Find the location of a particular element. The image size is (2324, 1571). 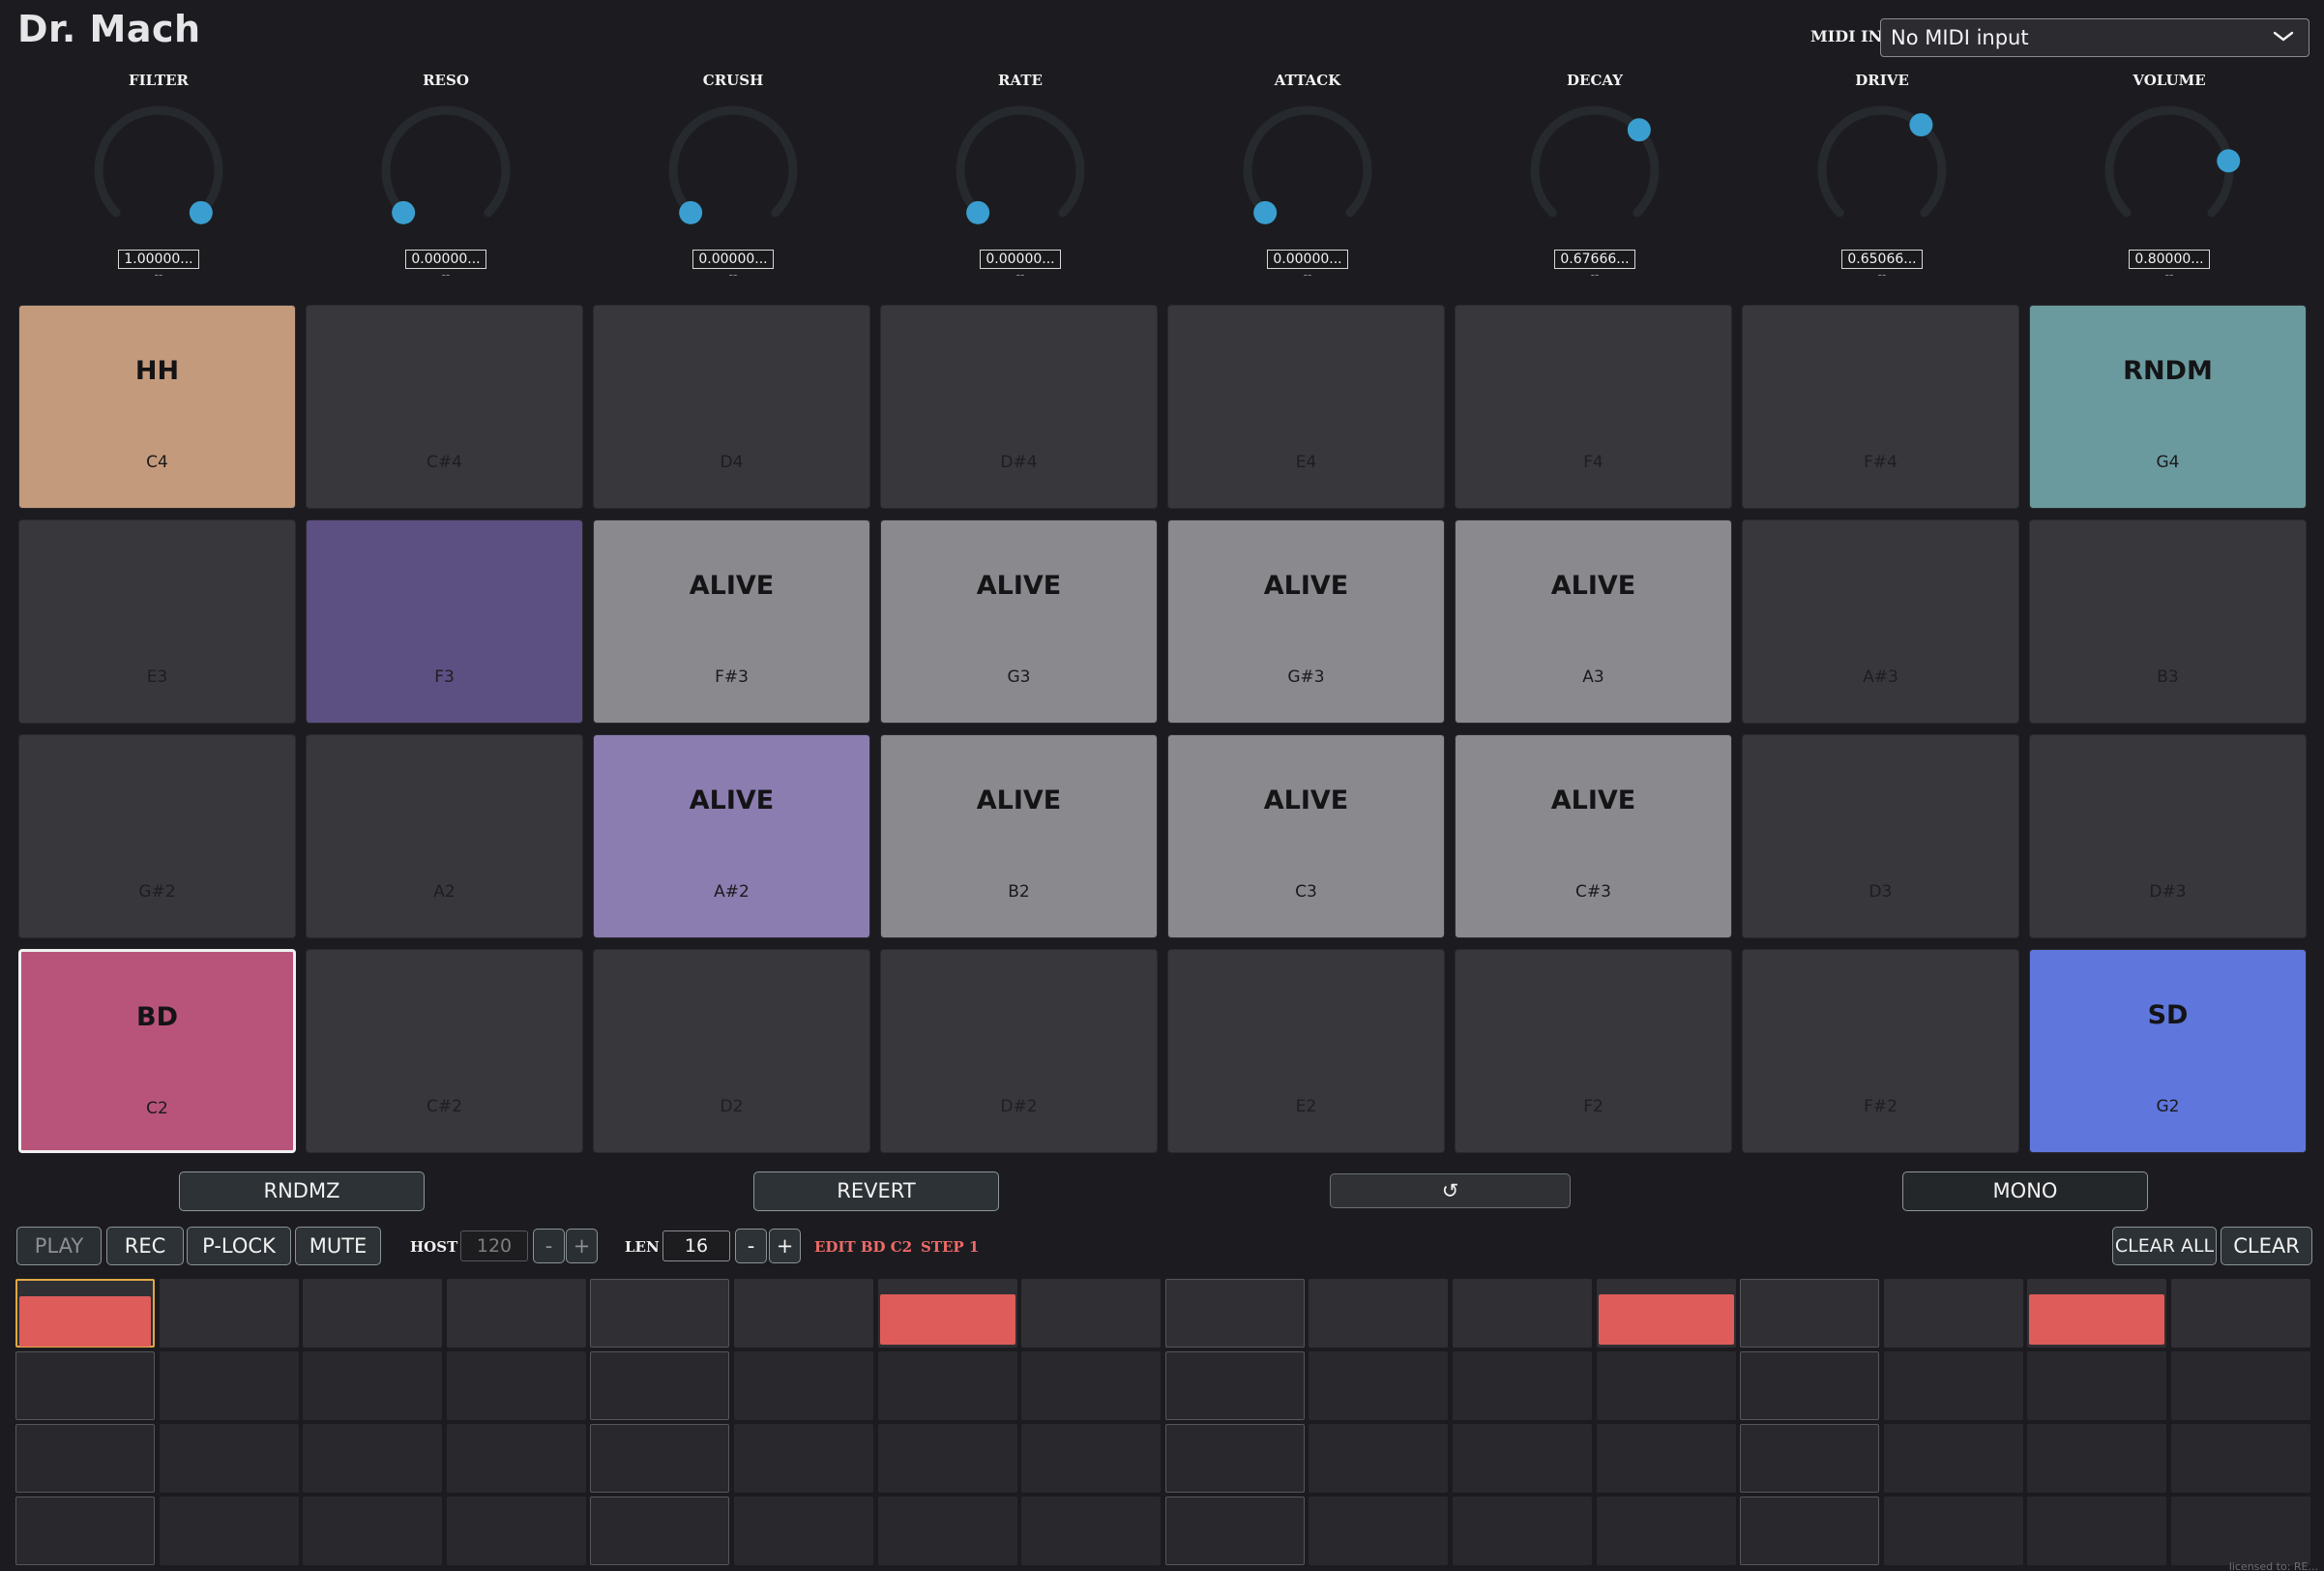

knob-rate: RATE 0.00000... -- is located at coordinates (1020, 179).